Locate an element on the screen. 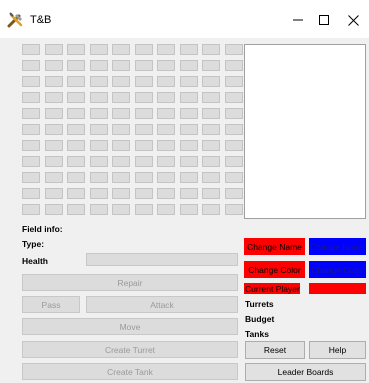 The width and height of the screenshot is (369, 383). attack-button: Attack is located at coordinates (162, 304).